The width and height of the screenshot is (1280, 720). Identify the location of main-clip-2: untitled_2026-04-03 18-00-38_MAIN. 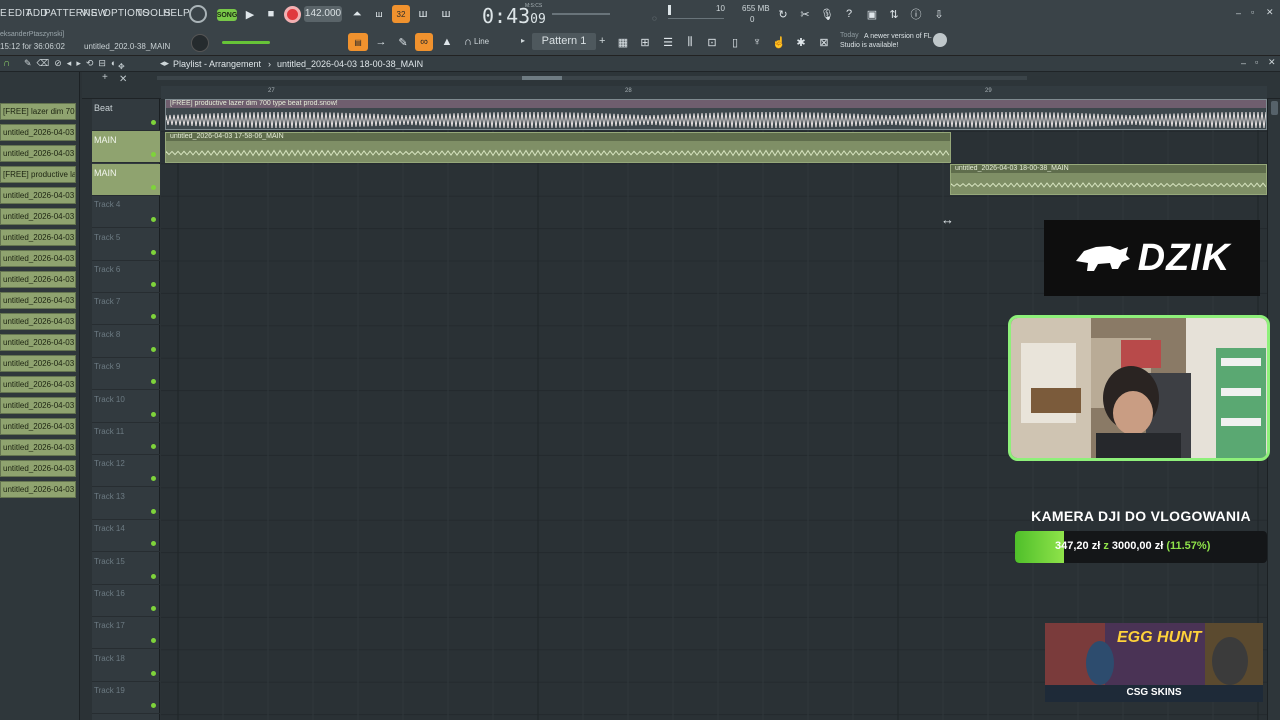
(1108, 179).